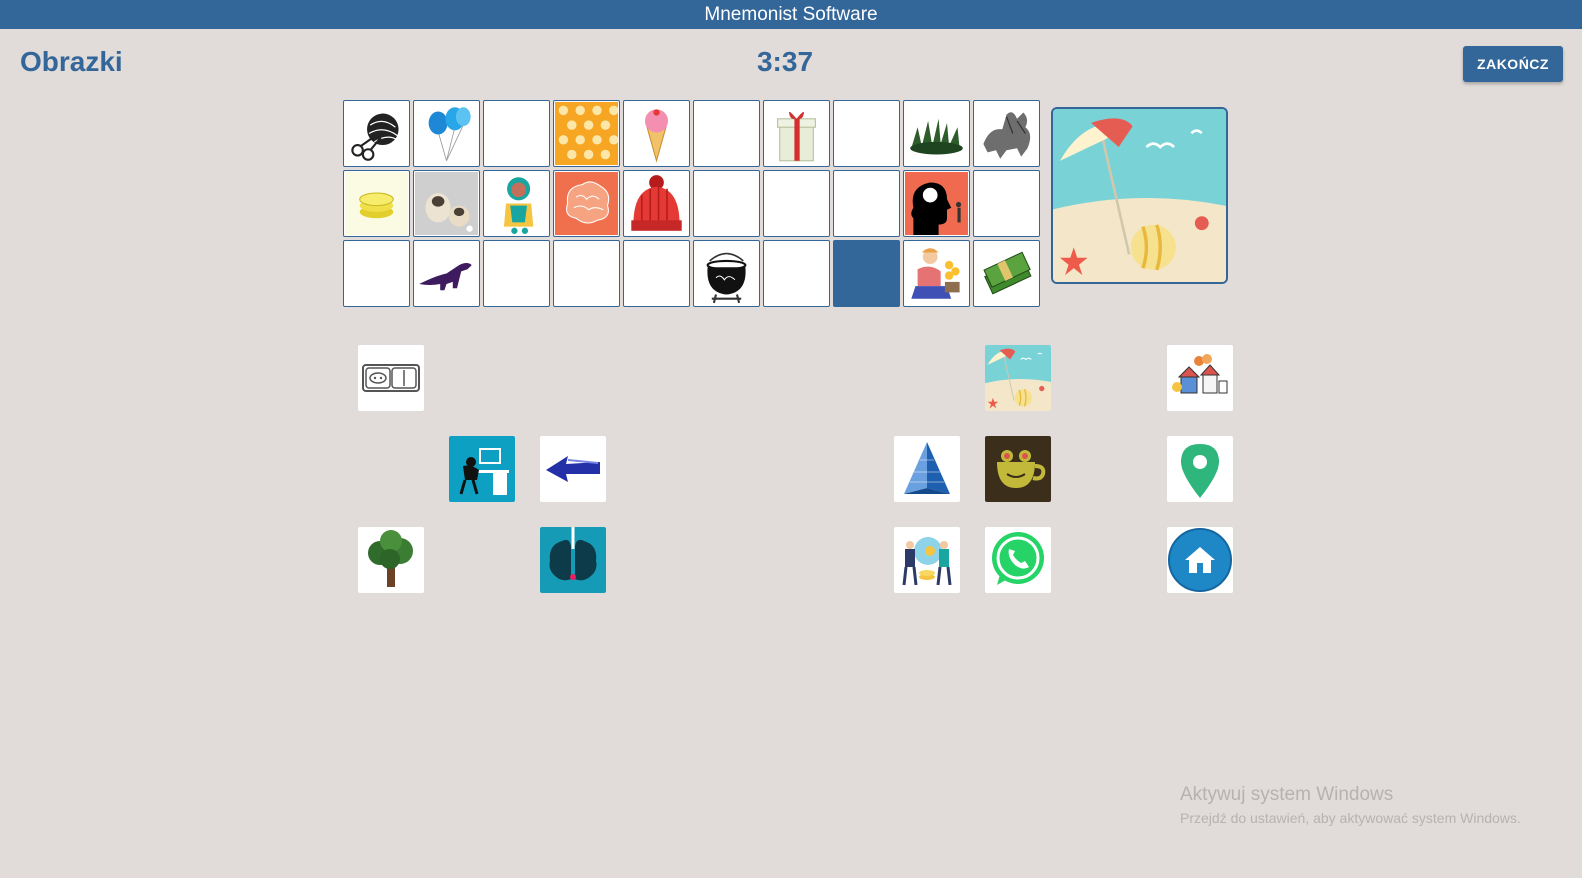  I want to click on grid-cell-grass-bush, so click(936, 133).